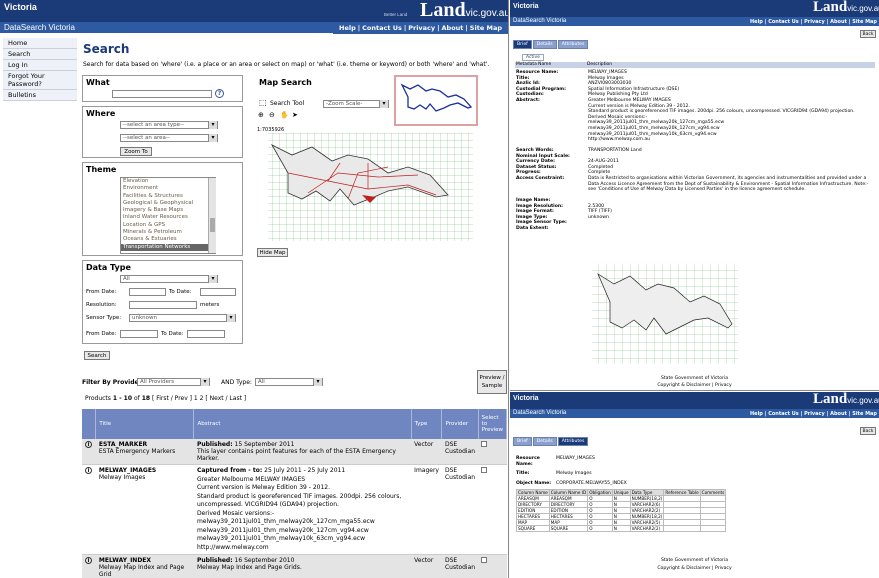  What do you see at coordinates (168, 188) in the screenshot?
I see `theme-option: Environment` at bounding box center [168, 188].